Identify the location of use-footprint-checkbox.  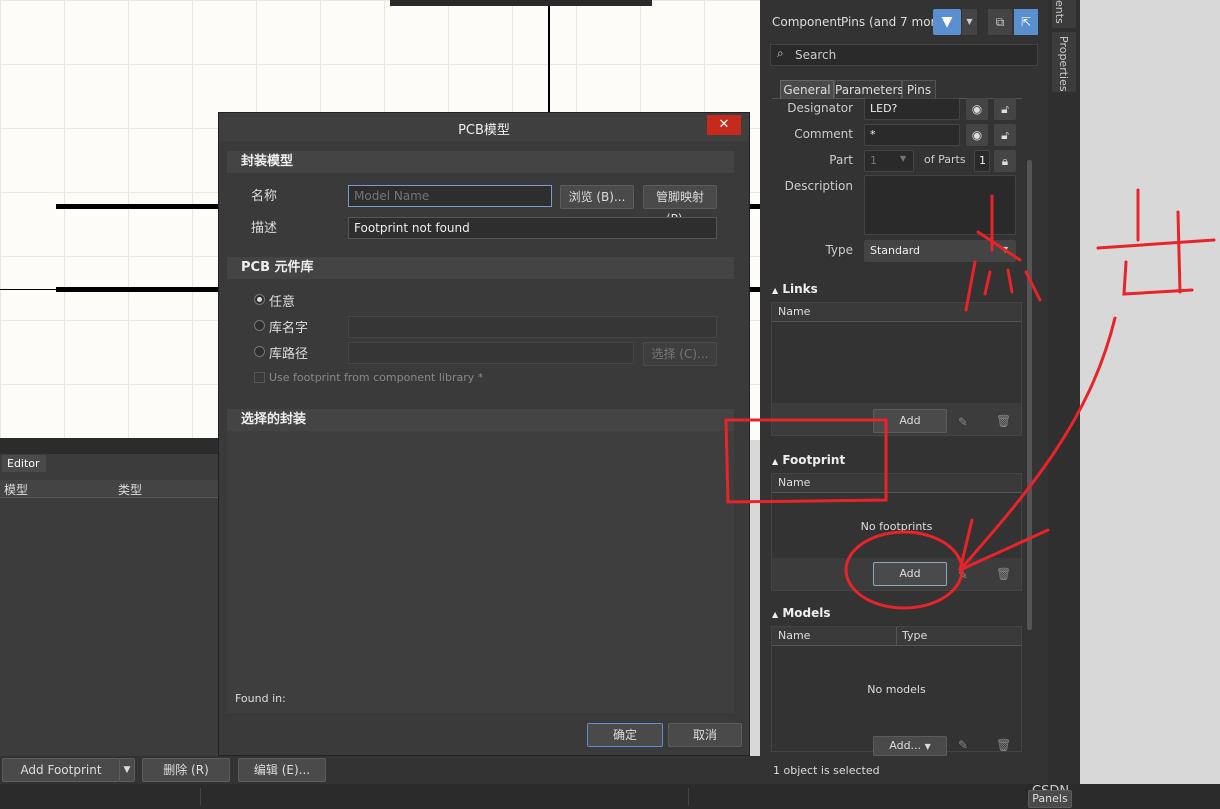
(259, 377).